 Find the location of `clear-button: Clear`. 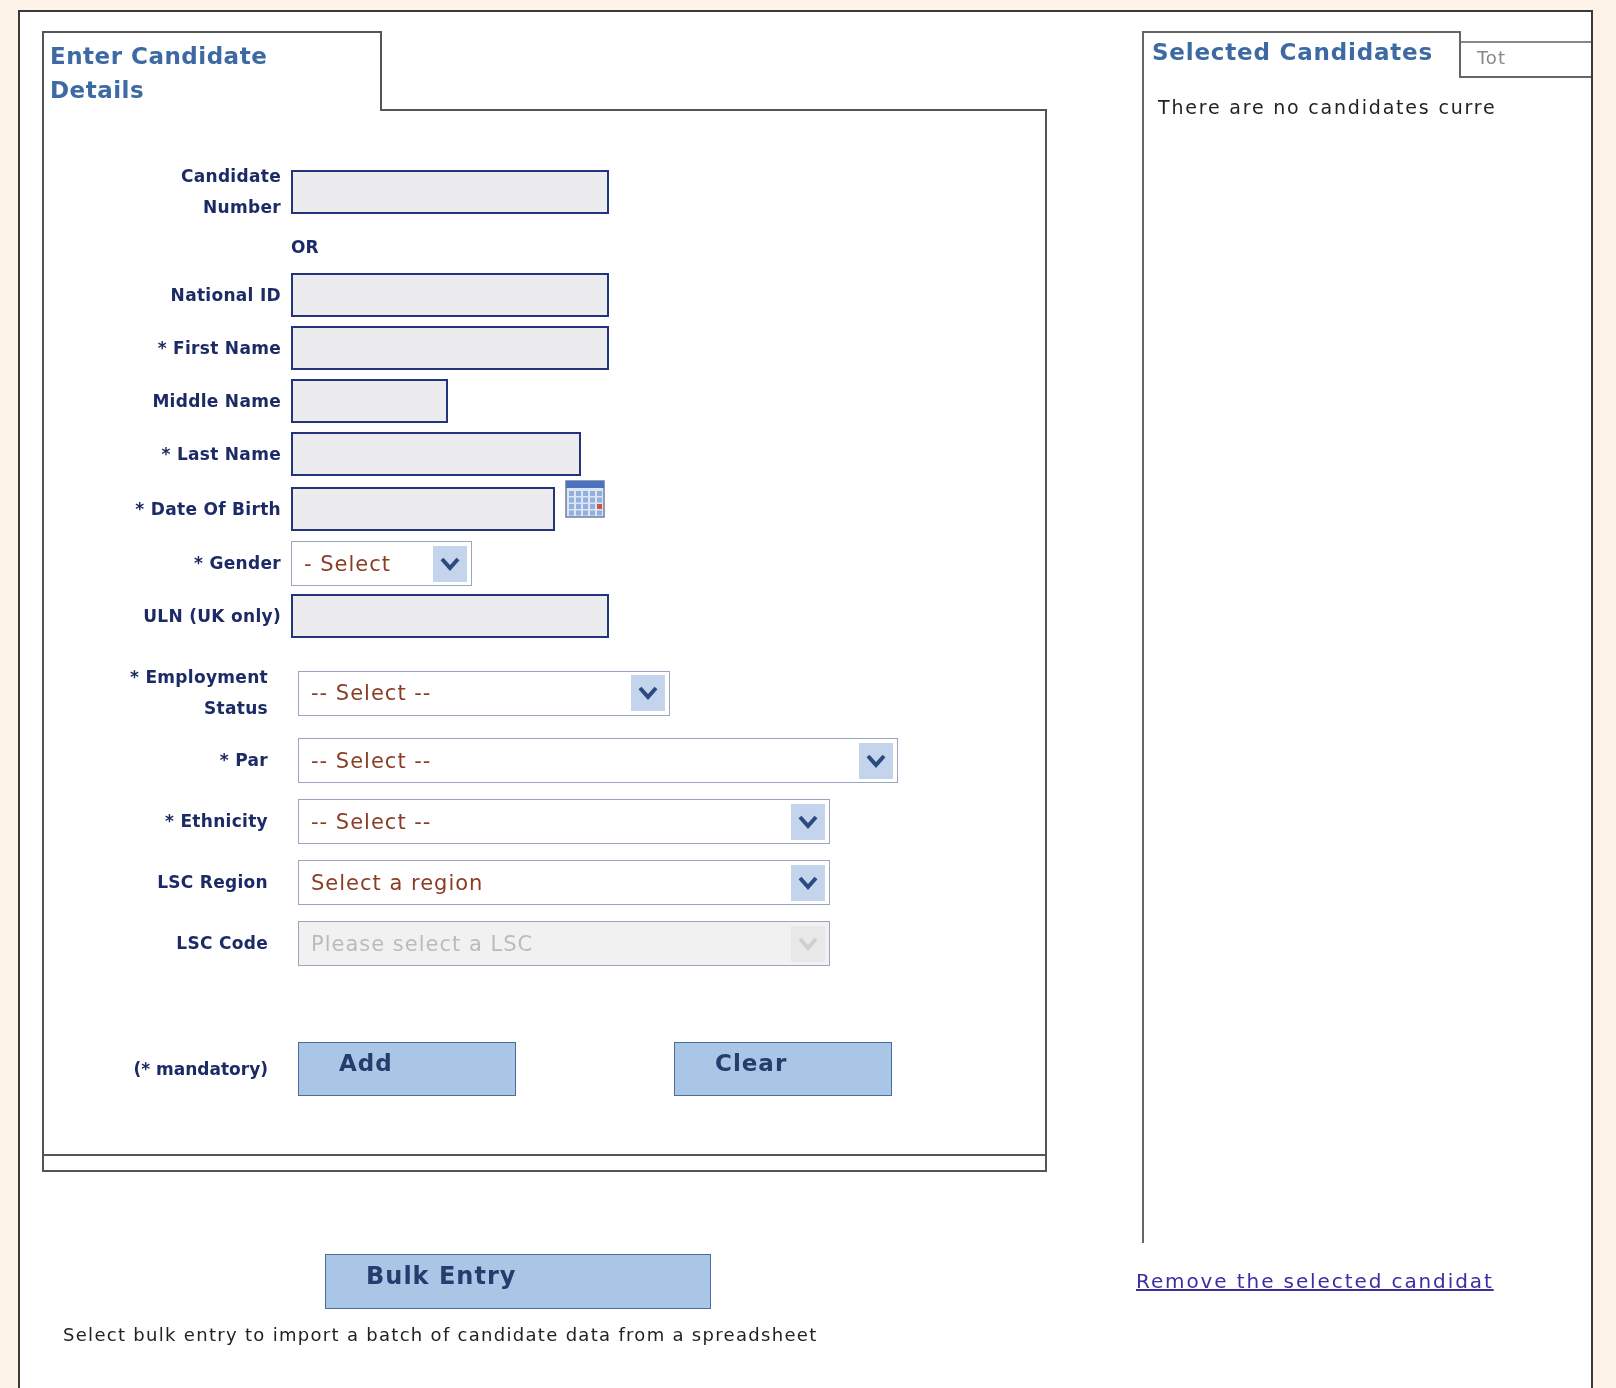

clear-button: Clear is located at coordinates (783, 1069).